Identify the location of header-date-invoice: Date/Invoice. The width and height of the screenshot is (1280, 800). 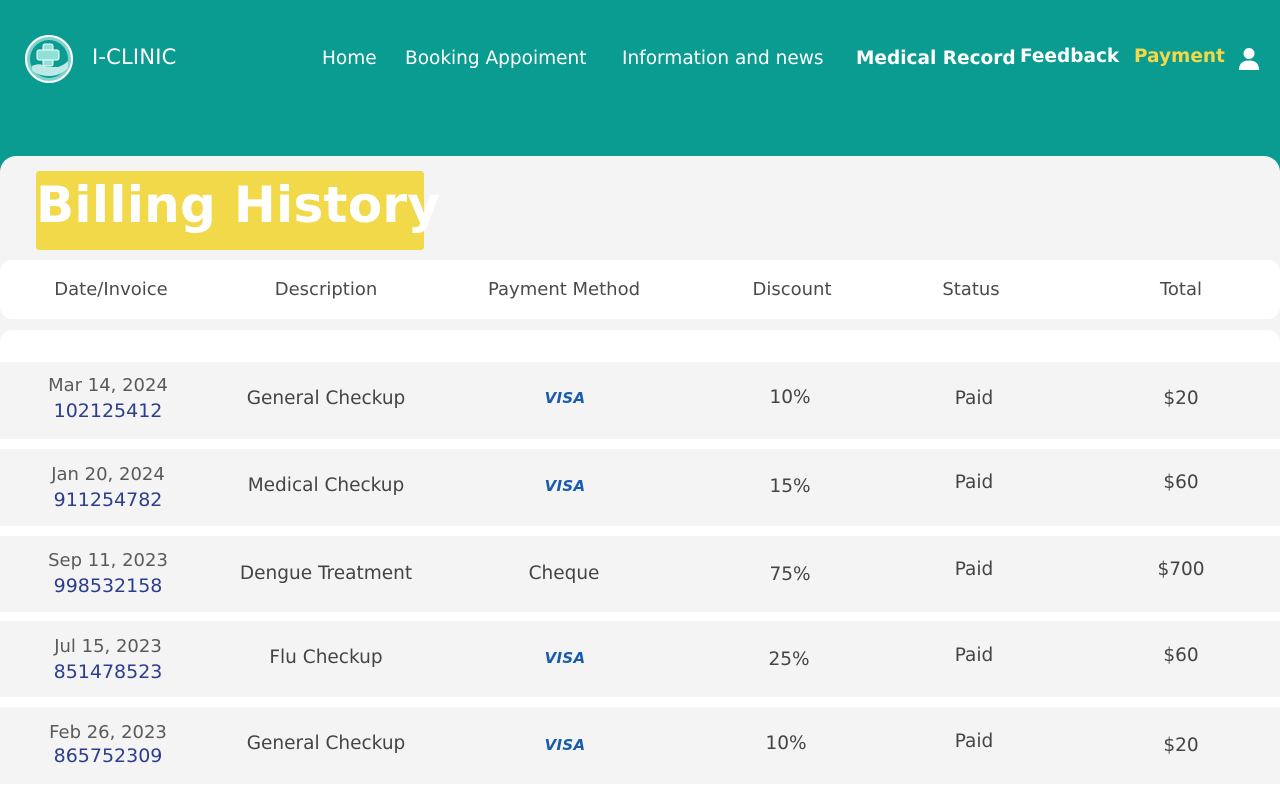
(111, 289).